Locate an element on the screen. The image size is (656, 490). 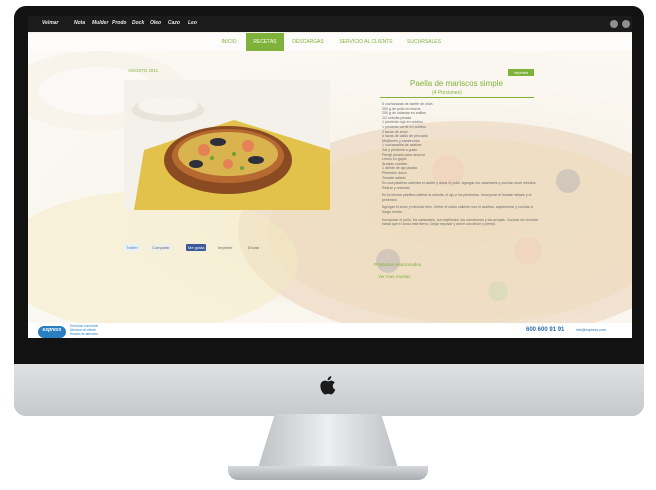
brand-link: Cazo is located at coordinates (174, 23).